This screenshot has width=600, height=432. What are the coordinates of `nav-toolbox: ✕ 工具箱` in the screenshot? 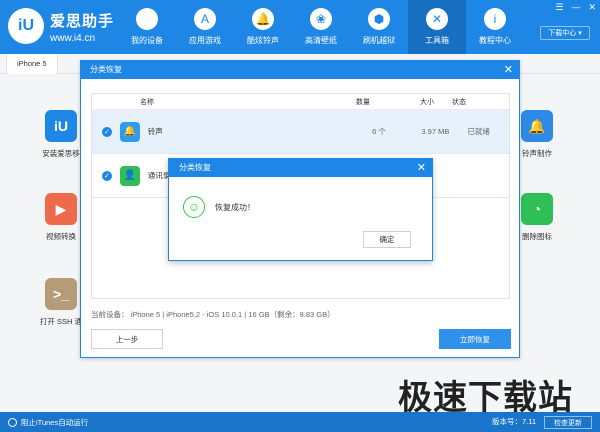 It's located at (437, 27).